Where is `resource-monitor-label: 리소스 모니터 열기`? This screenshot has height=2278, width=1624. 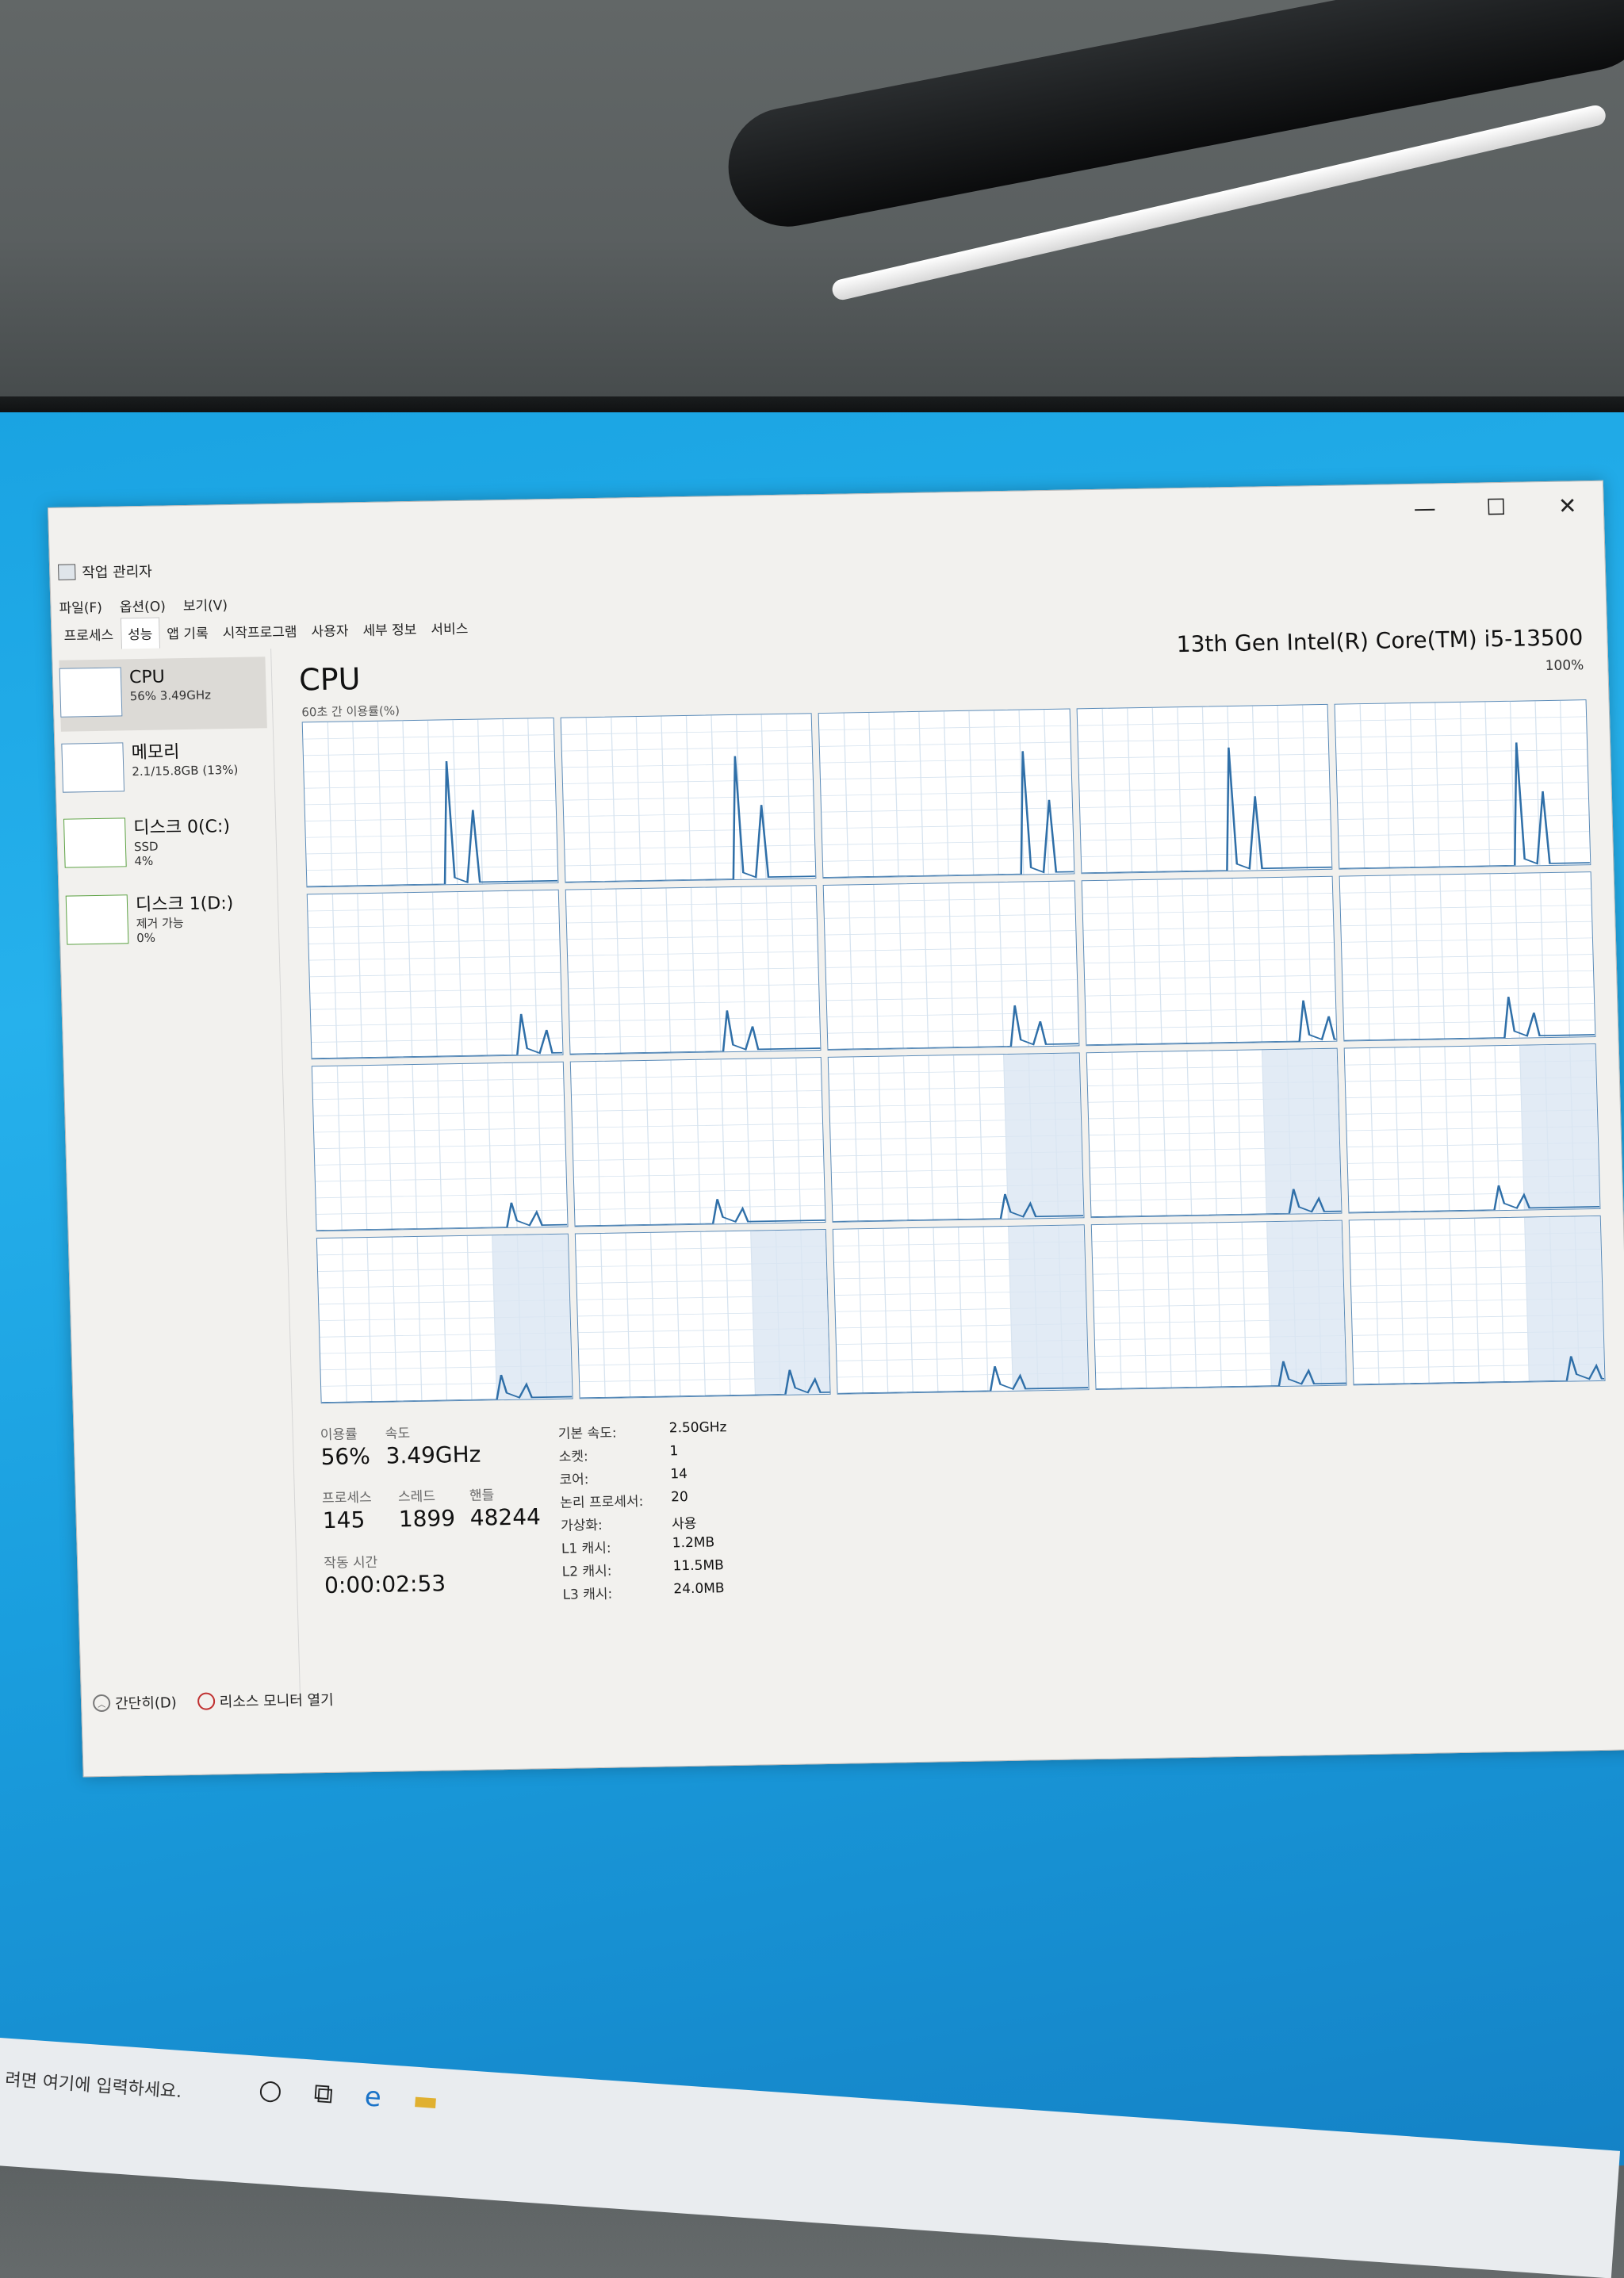 resource-monitor-label: 리소스 모니터 열기 is located at coordinates (276, 1701).